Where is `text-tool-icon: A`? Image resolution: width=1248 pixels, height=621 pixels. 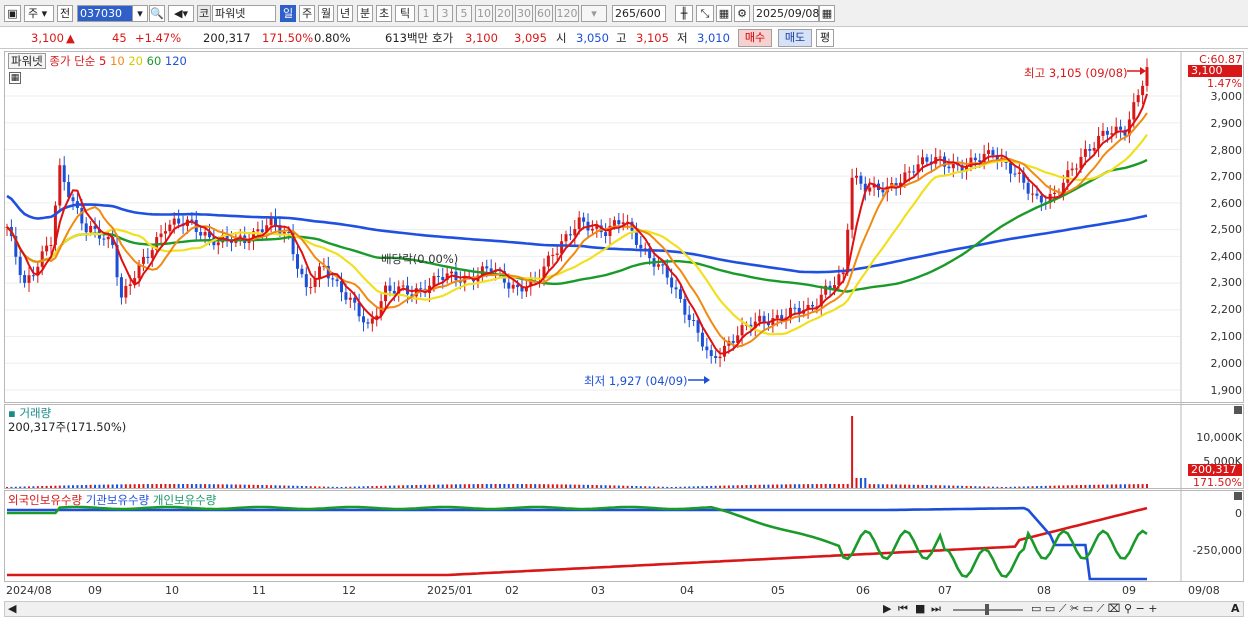
text-tool-icon: A is located at coordinates (1235, 608).